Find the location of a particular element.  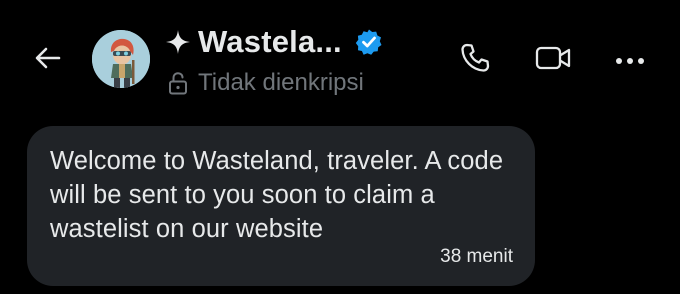

more-options-button is located at coordinates (630, 60).